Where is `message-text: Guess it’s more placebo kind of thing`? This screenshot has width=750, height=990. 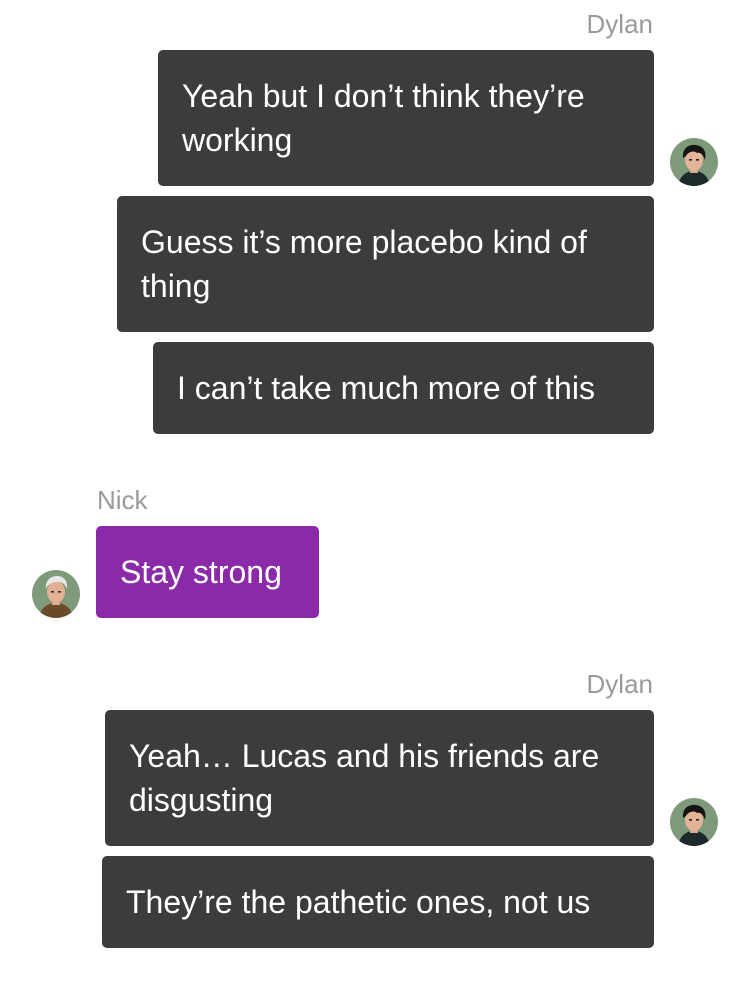
message-text: Guess it’s more placebo kind of thing is located at coordinates (364, 264).